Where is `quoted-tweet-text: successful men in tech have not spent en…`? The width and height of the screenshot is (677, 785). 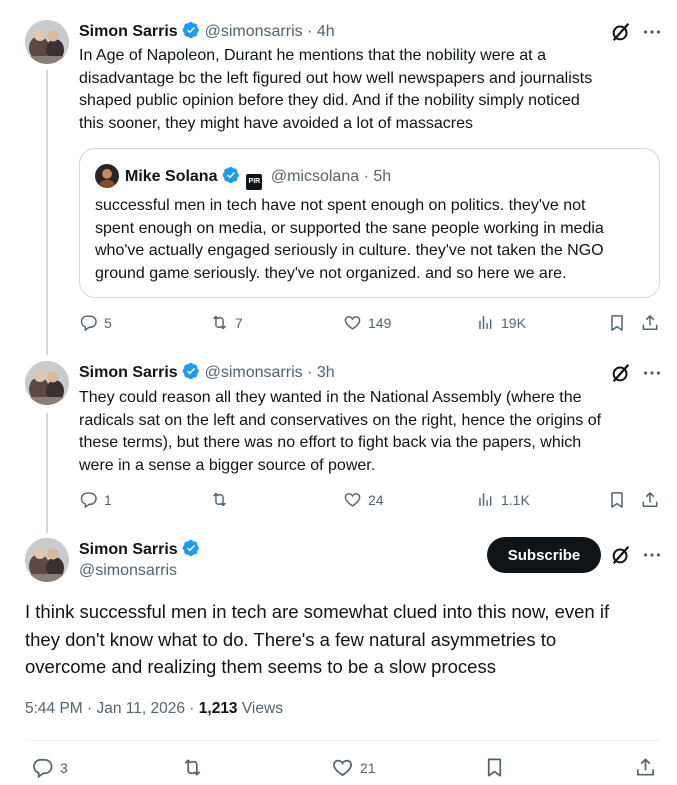 quoted-tweet-text: successful men in tech have not spent en… is located at coordinates (375, 240).